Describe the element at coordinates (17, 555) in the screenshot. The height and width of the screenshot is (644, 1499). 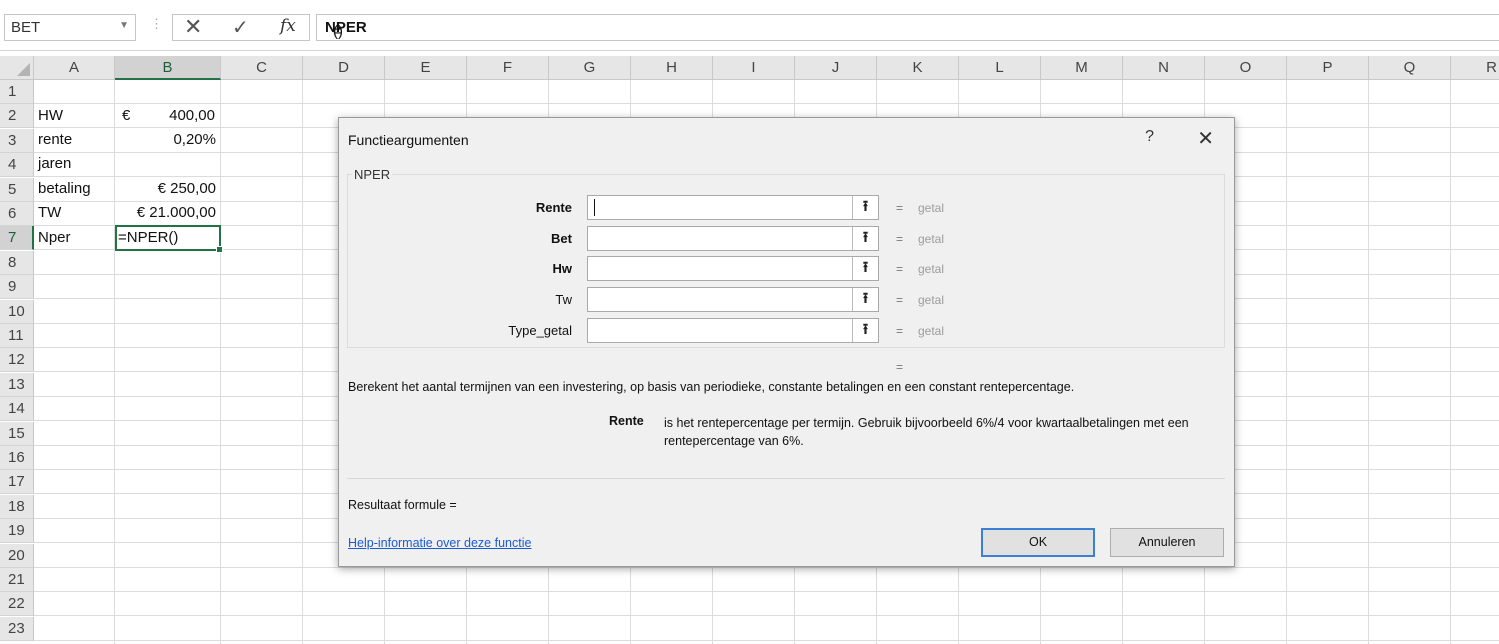
I see `row-header-20: 20` at that location.